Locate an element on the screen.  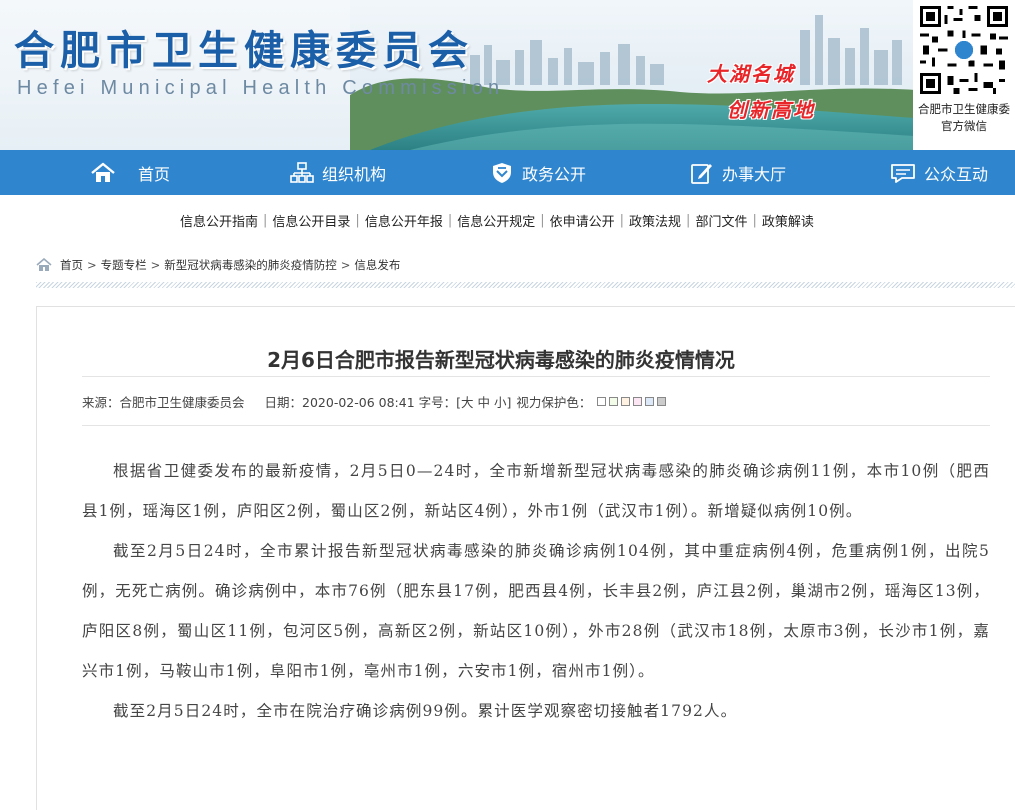
qr-caption-line-2: 官方微信 is located at coordinates (964, 126).